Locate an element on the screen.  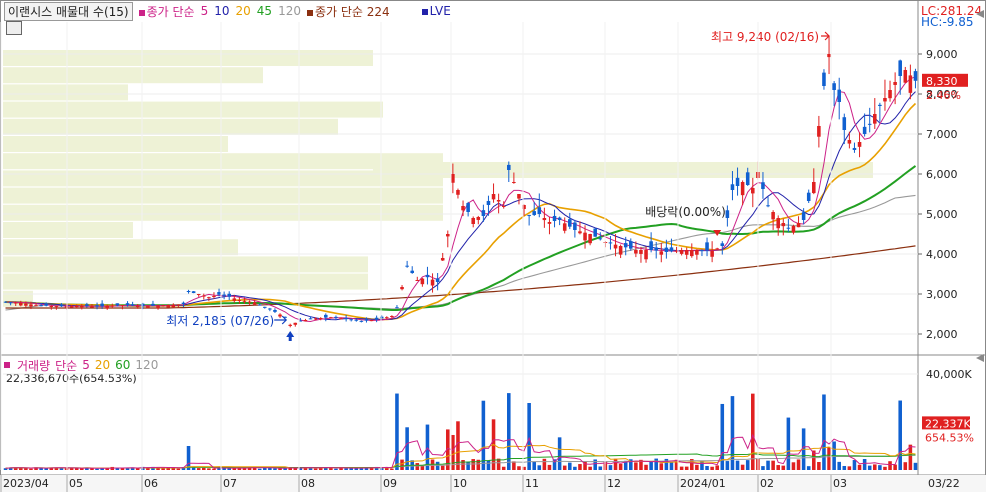
vol-ma20-period: 20 is located at coordinates (102, 365).